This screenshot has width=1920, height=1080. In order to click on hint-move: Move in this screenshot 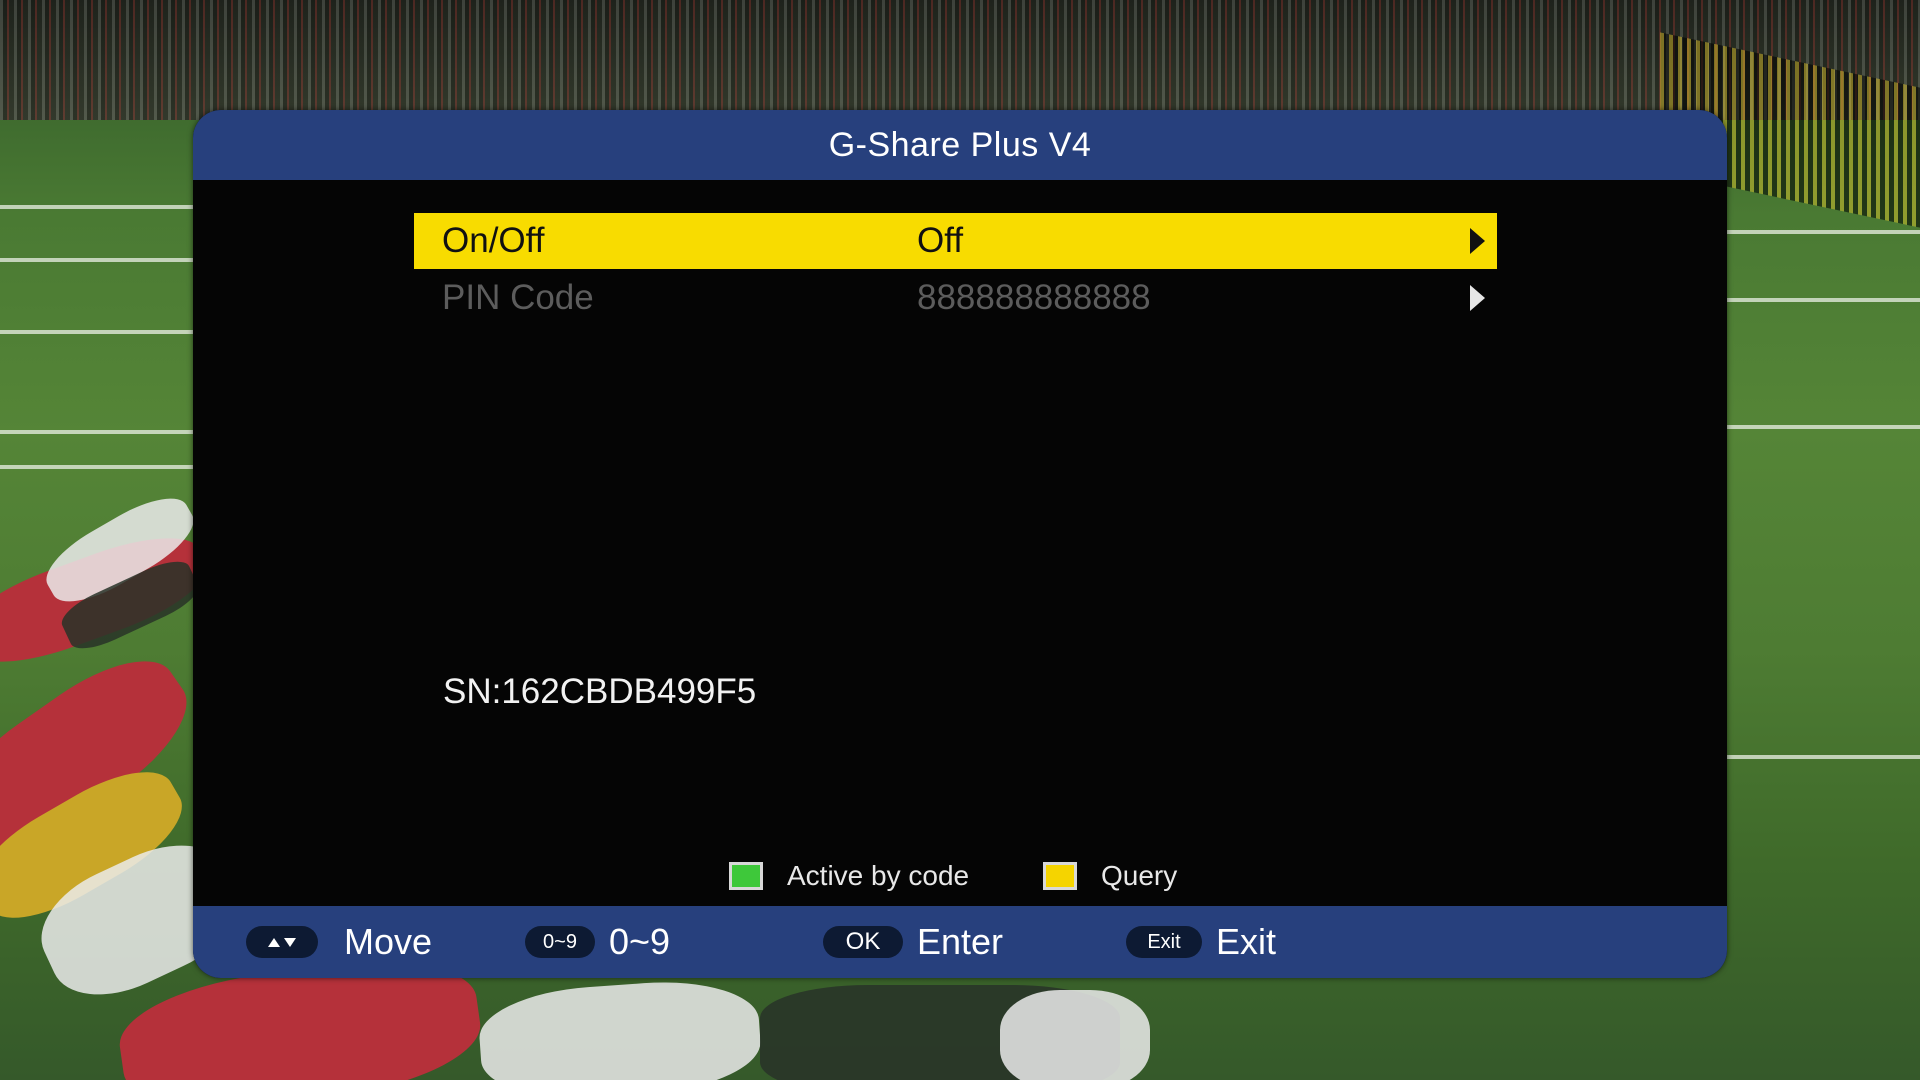, I will do `click(339, 942)`.